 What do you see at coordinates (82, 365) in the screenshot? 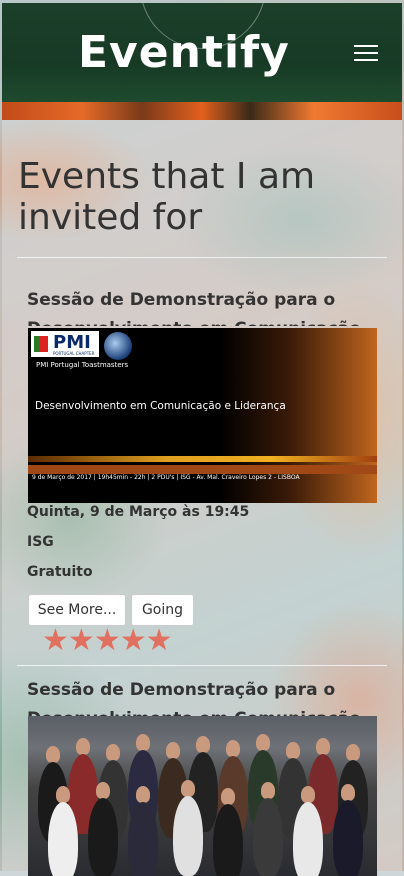
I see `slide-org-caption: PMI Portugal Toastmasters` at bounding box center [82, 365].